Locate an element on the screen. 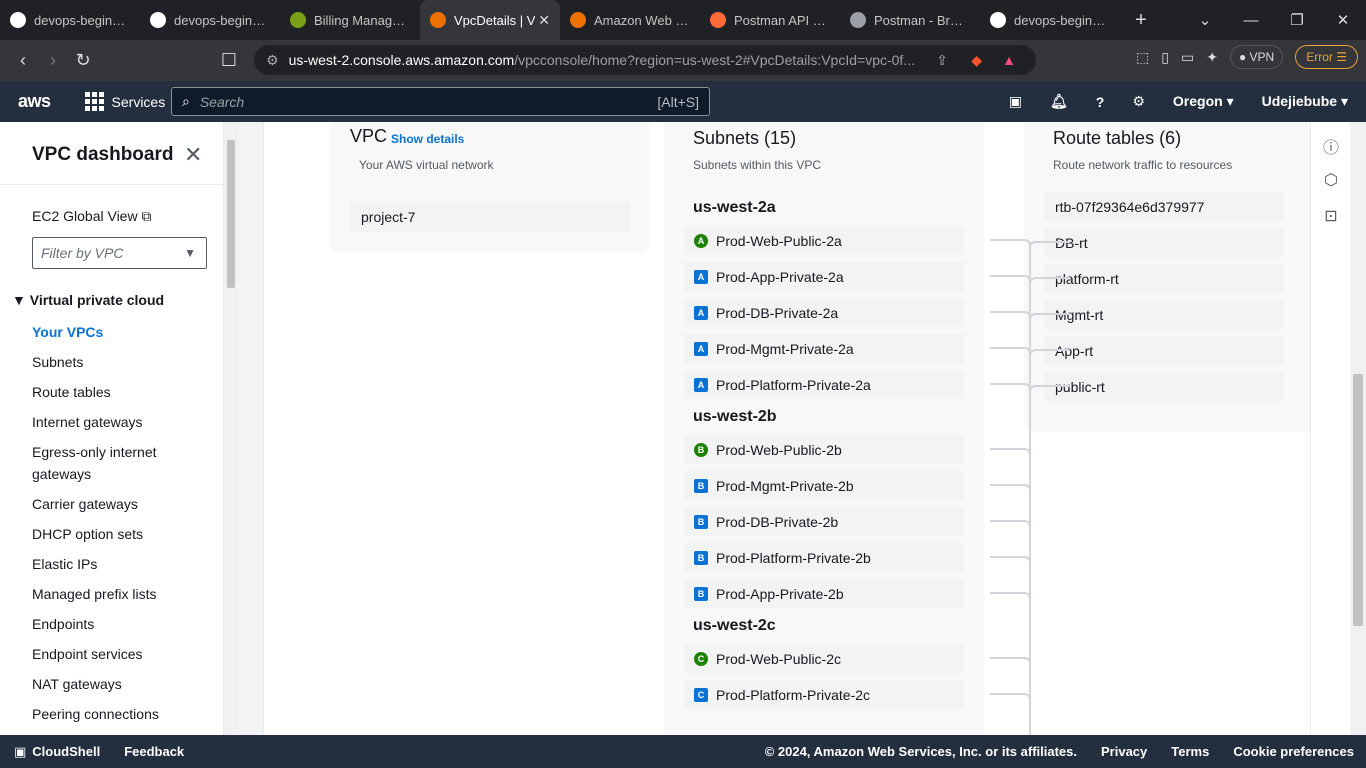 This screenshot has width=1366, height=768. aws-logo: aws is located at coordinates (34, 101).